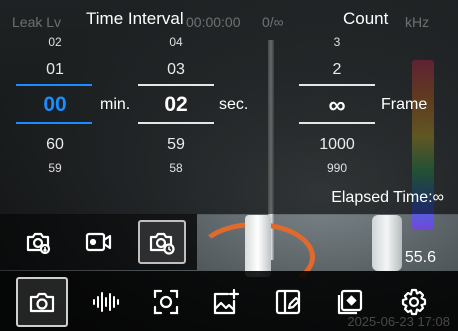 This screenshot has width=458, height=331. Describe the element at coordinates (176, 145) in the screenshot. I see `seconds-option: 59` at that location.